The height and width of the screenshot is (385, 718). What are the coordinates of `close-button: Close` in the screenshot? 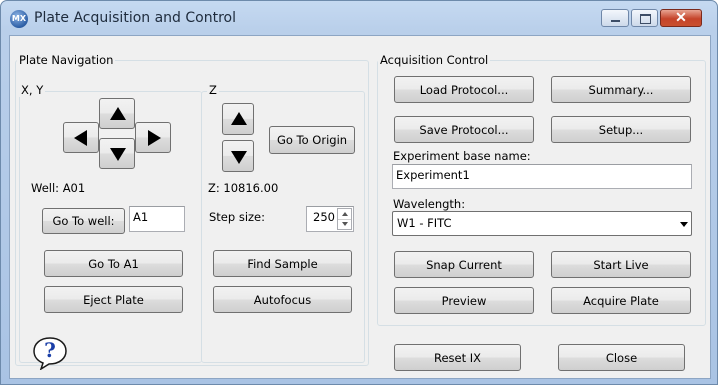 It's located at (621, 357).